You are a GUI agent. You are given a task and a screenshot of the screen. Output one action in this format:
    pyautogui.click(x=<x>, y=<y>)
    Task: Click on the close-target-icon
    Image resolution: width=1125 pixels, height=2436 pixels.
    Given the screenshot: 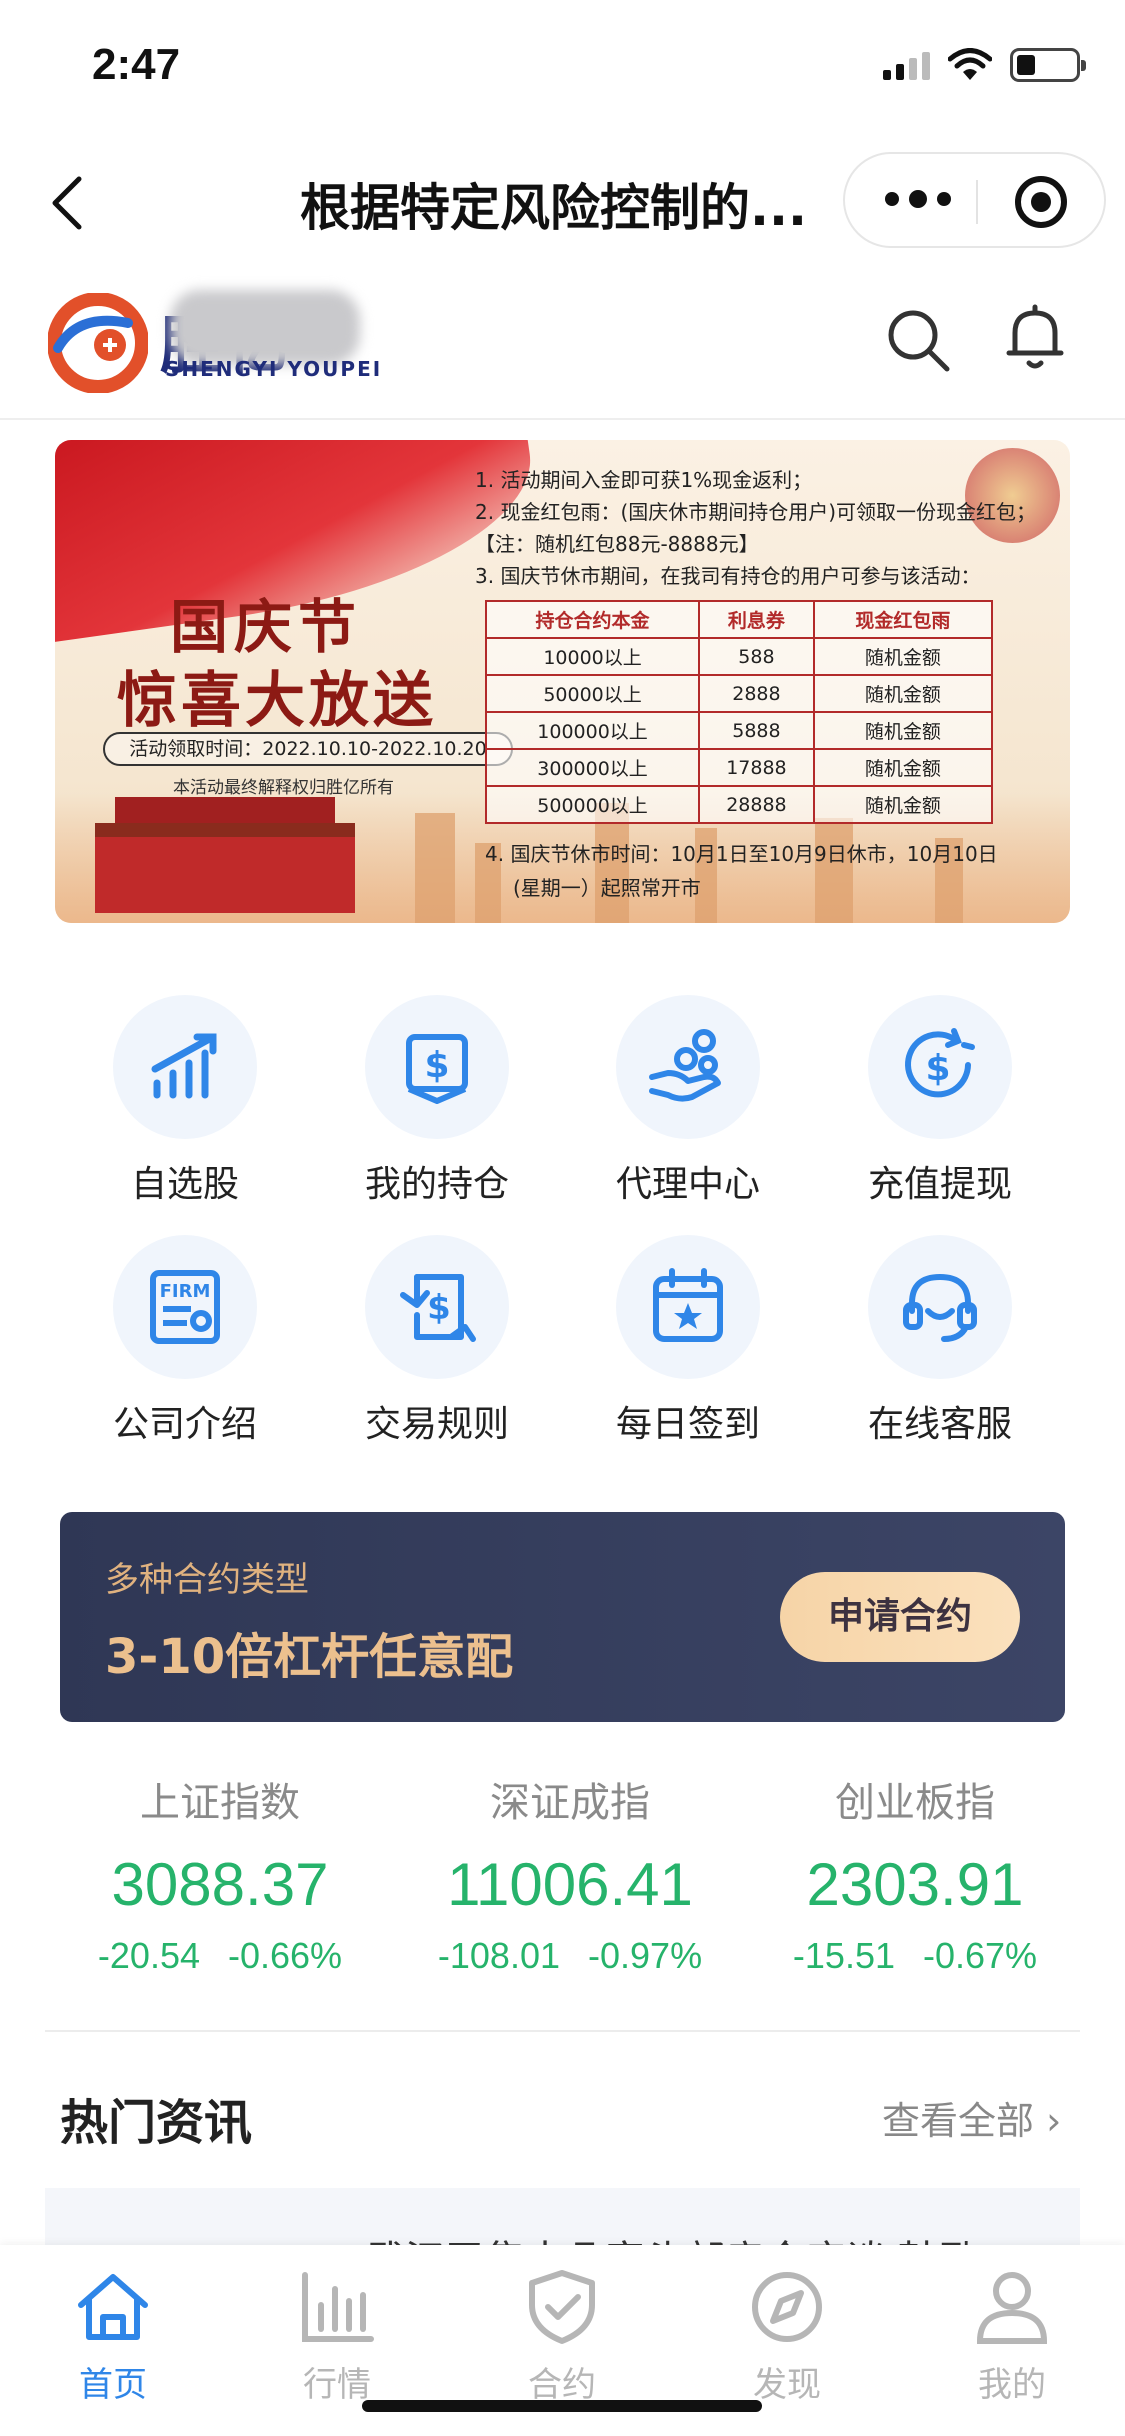 What is the action you would take?
    pyautogui.click(x=1041, y=202)
    